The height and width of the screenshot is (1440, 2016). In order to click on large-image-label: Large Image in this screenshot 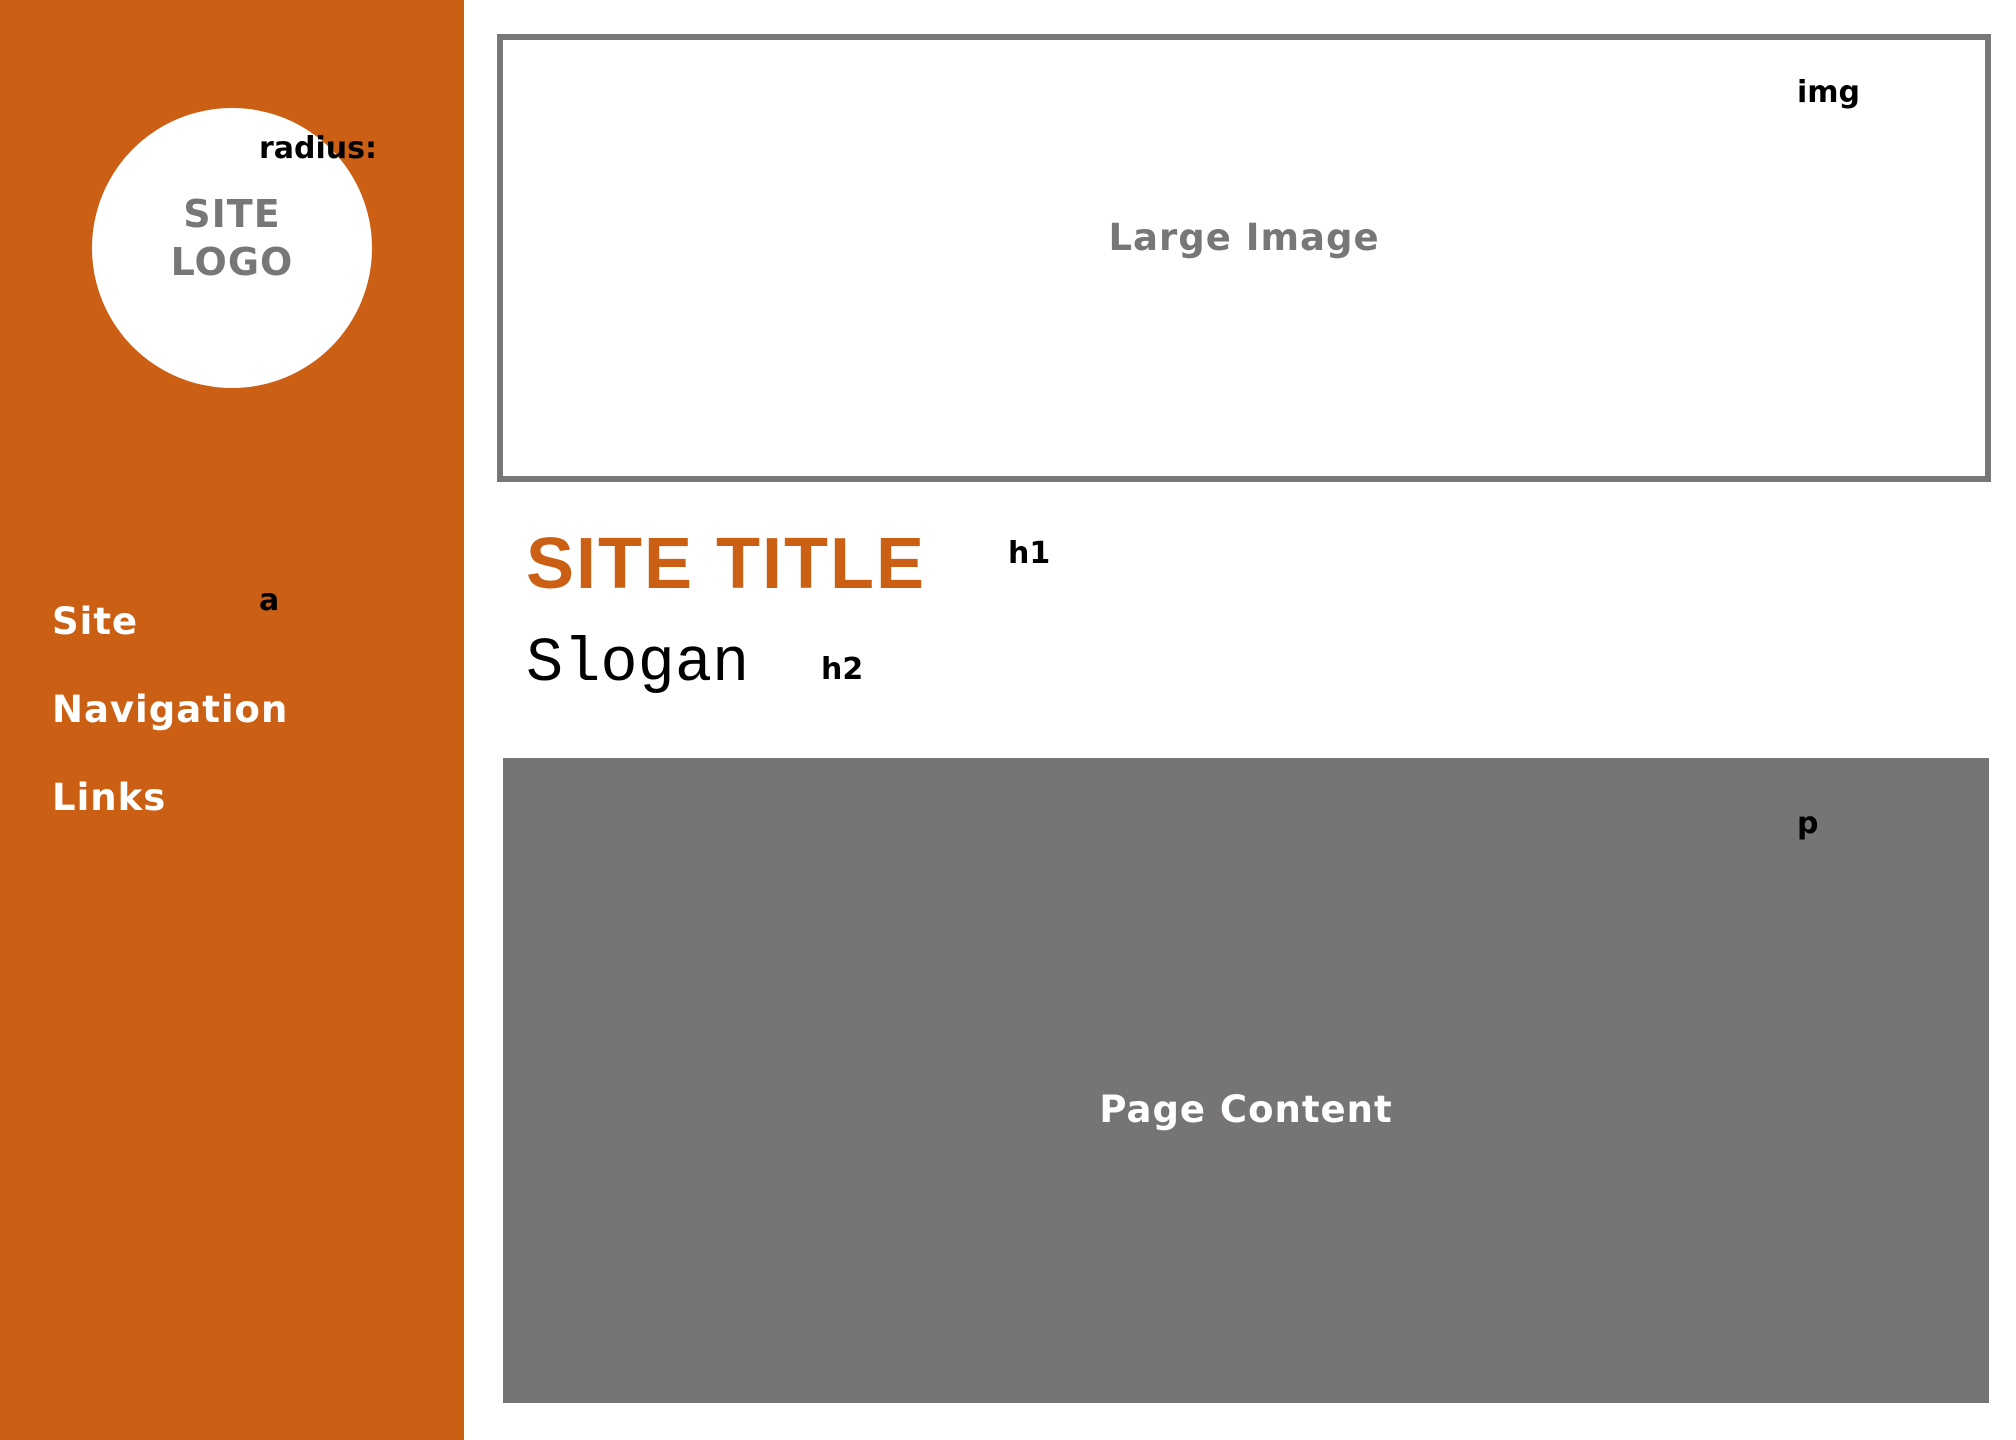, I will do `click(1244, 237)`.